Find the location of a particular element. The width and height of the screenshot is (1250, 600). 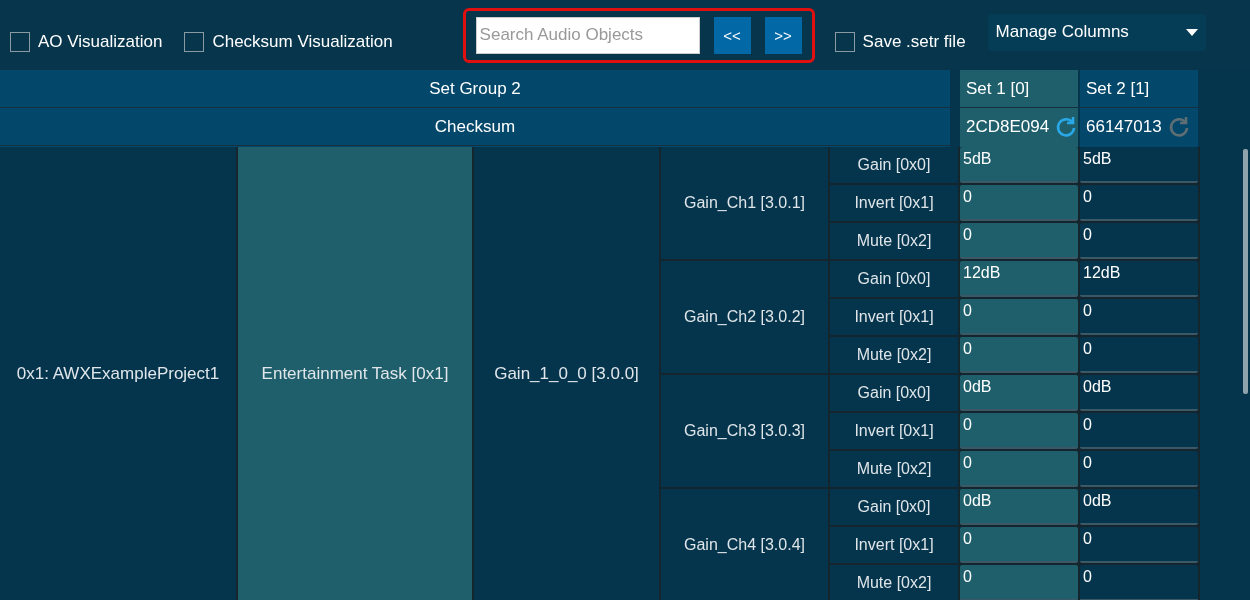

task-cell: Entertainment Task [0x1] is located at coordinates (355, 373).